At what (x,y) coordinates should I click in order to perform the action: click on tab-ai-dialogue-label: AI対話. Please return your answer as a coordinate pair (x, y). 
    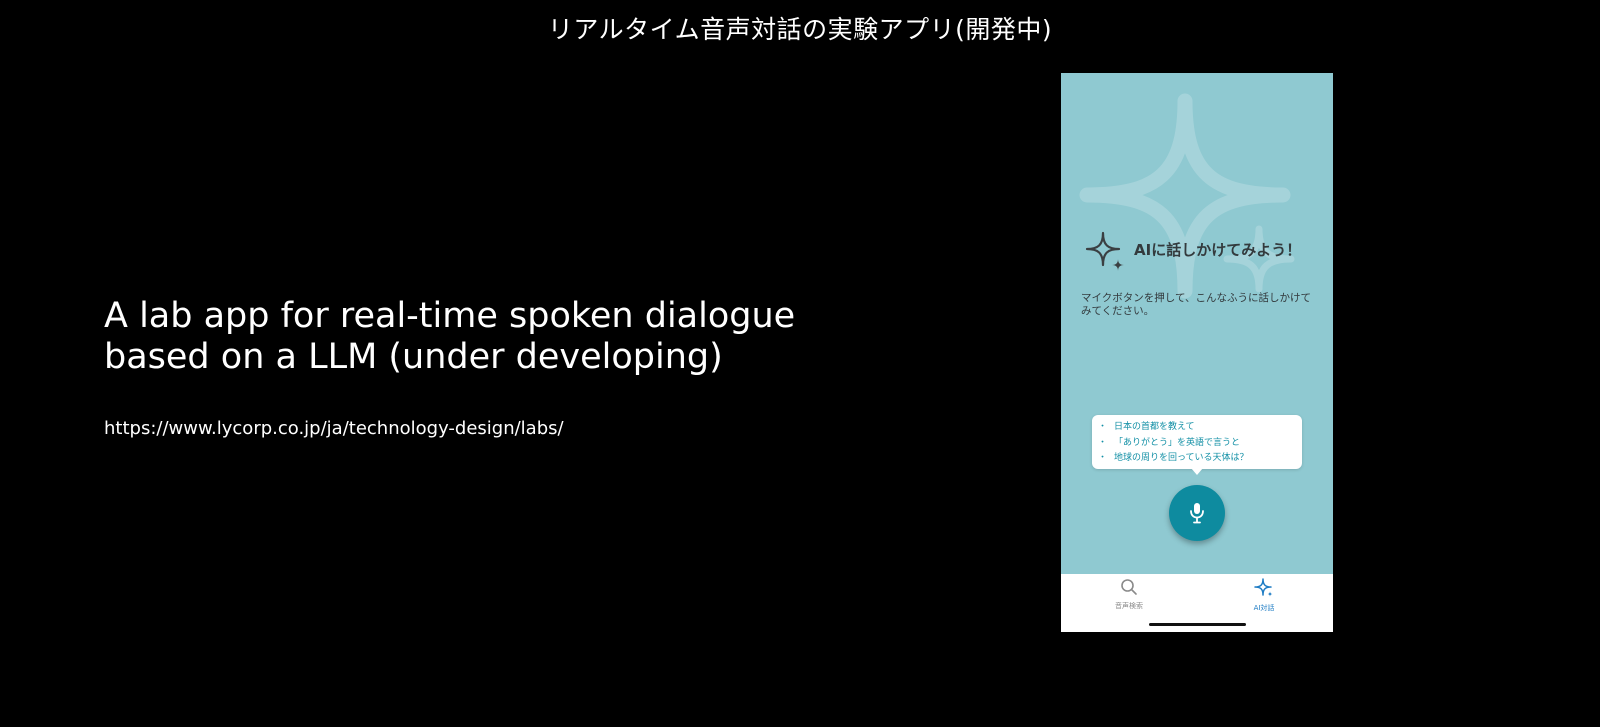
    Looking at the image, I should click on (1264, 608).